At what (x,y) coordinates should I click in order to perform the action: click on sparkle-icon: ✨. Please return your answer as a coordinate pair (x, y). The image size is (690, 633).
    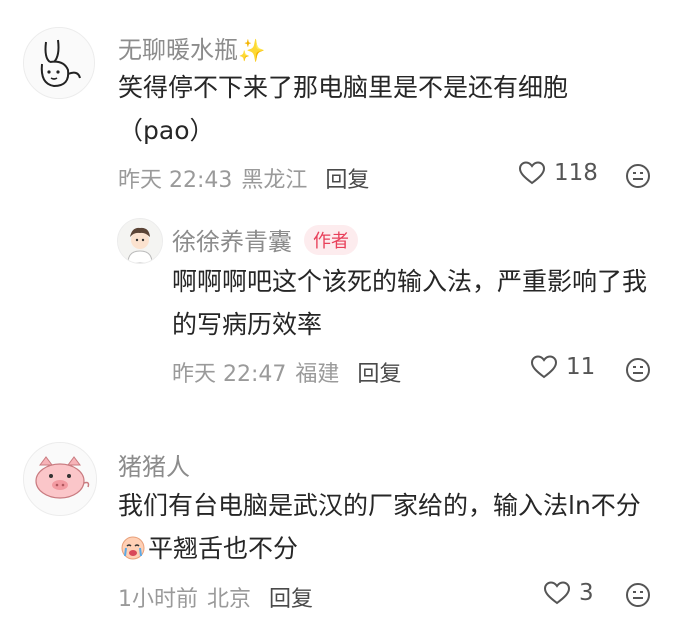
    Looking at the image, I should click on (252, 51).